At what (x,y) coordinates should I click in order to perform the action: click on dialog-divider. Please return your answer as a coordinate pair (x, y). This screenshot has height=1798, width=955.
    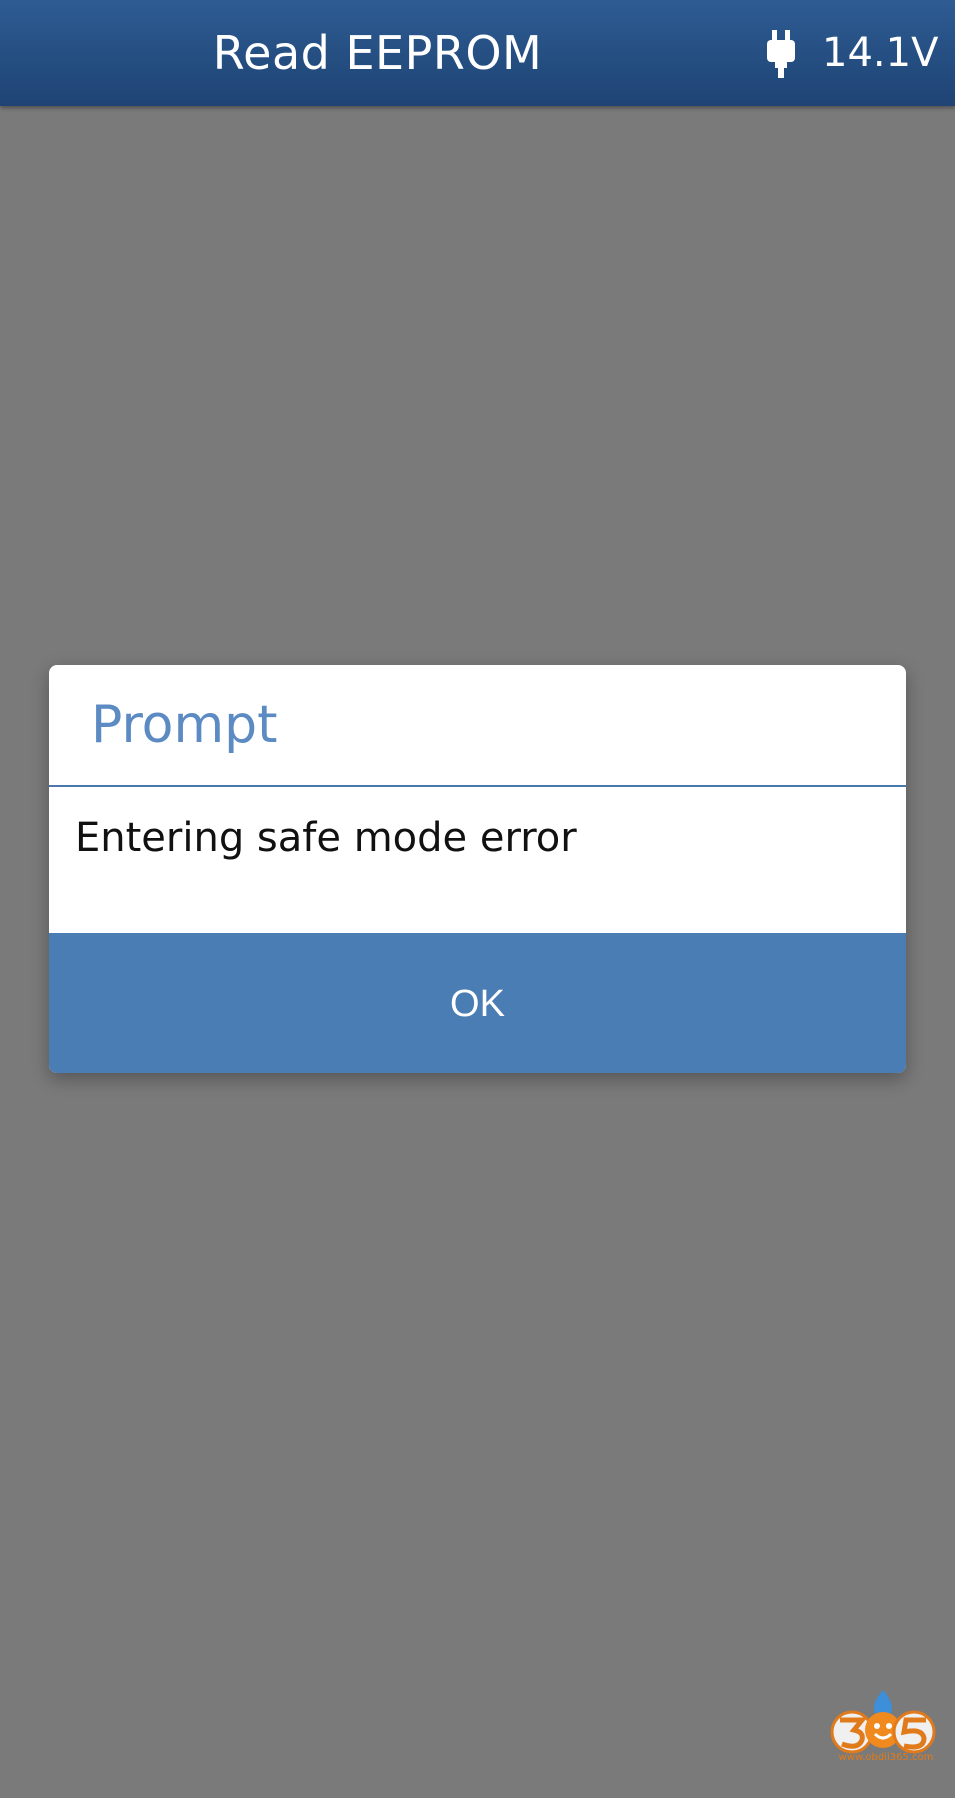
    Looking at the image, I should click on (477, 786).